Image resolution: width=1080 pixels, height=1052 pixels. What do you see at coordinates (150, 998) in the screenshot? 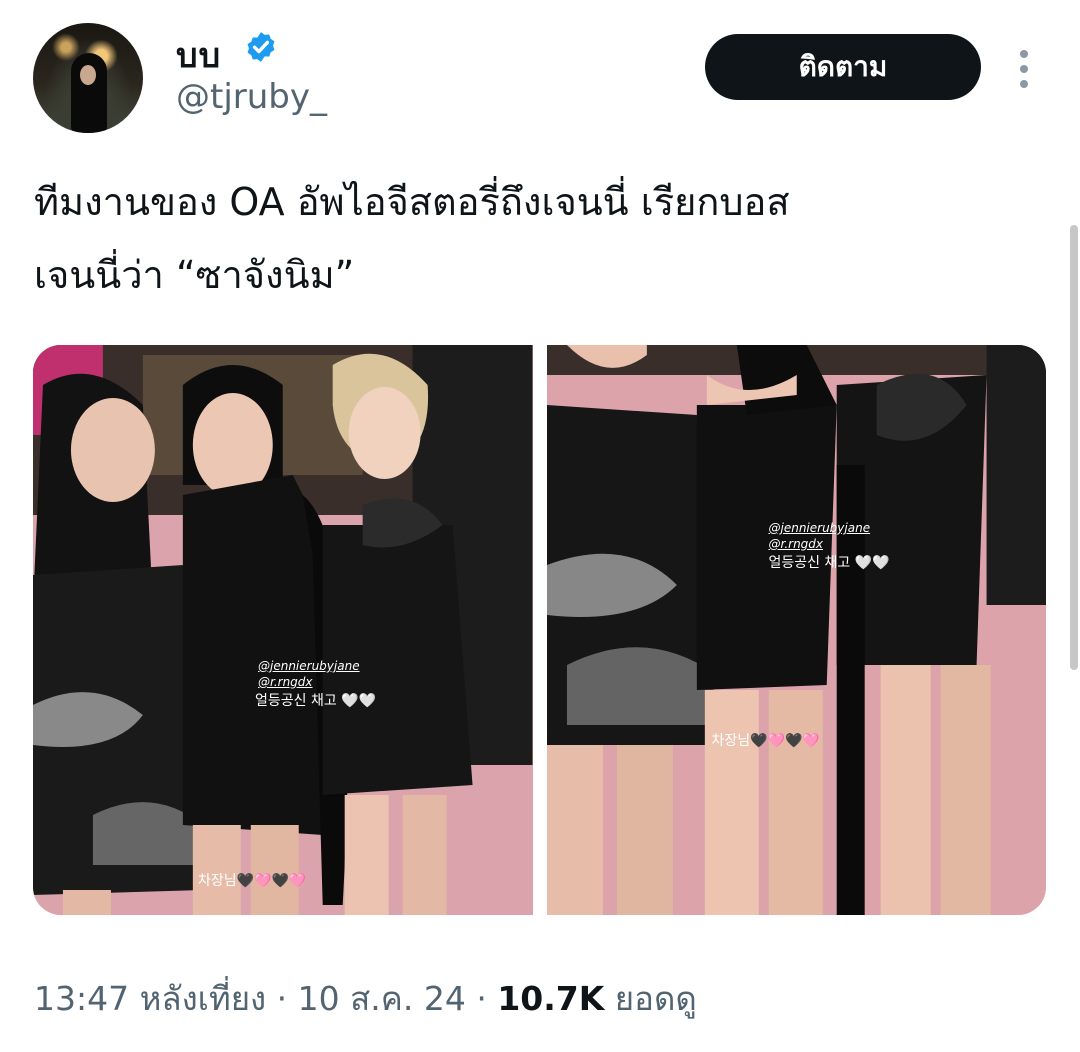
I see `tweet-time: 13:47 หลังเที่ยง` at bounding box center [150, 998].